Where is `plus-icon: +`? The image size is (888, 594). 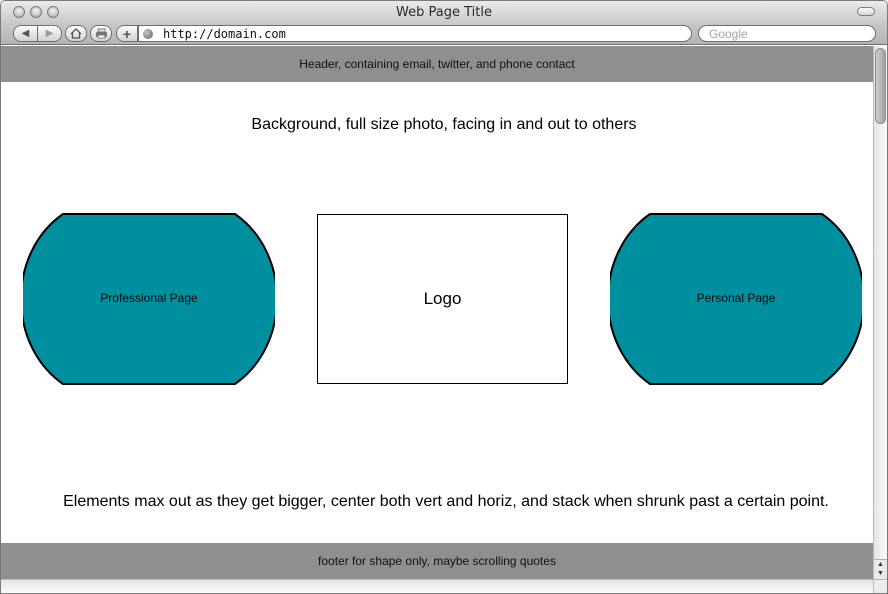
plus-icon: + is located at coordinates (127, 33).